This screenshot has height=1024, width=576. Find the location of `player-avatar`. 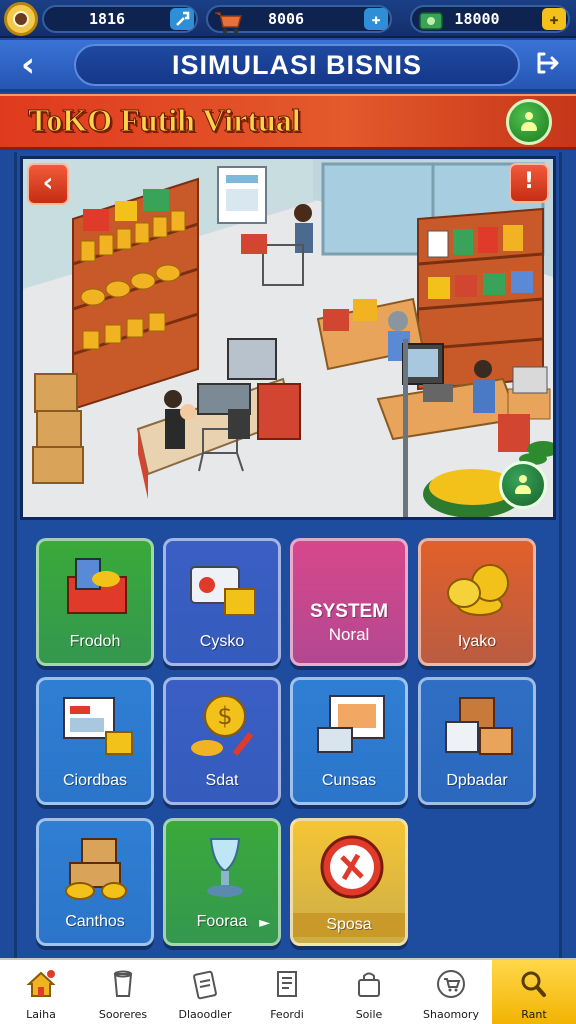

player-avatar is located at coordinates (21, 19).